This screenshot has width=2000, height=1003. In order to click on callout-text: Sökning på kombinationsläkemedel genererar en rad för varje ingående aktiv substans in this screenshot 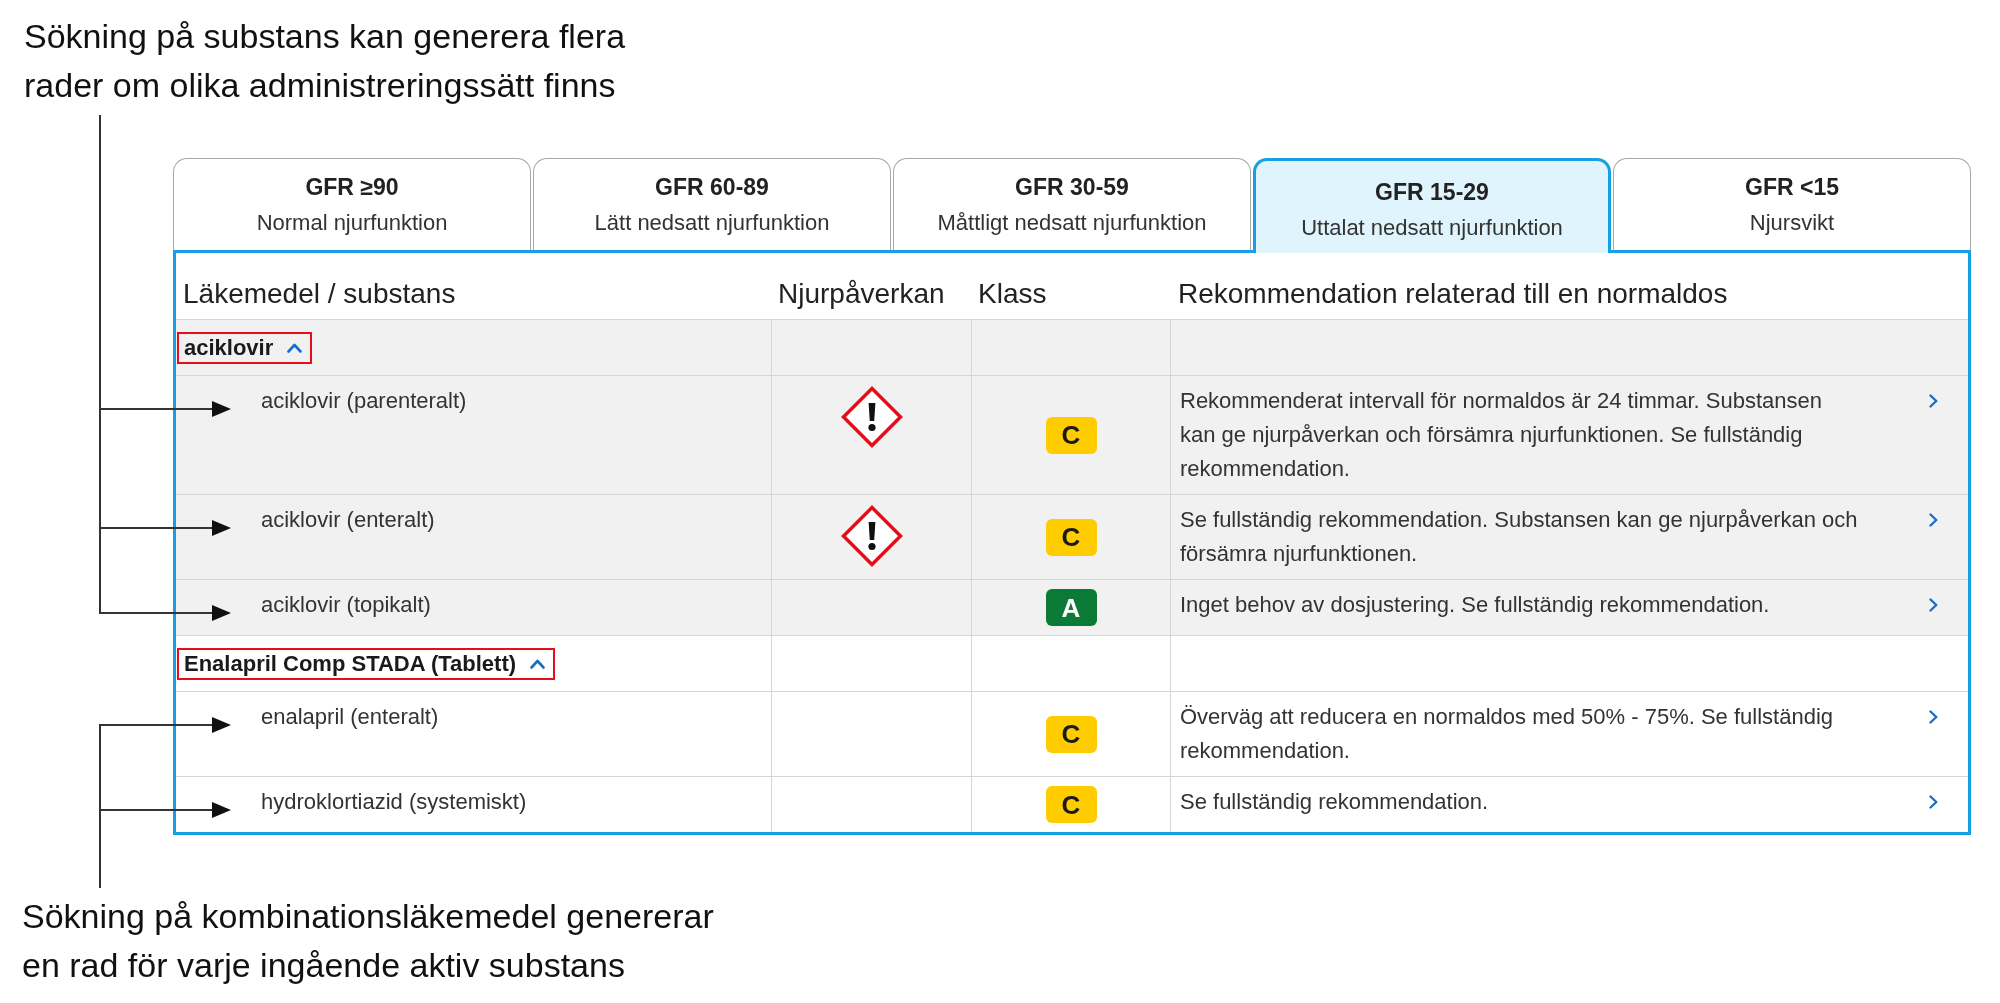, I will do `click(368, 941)`.